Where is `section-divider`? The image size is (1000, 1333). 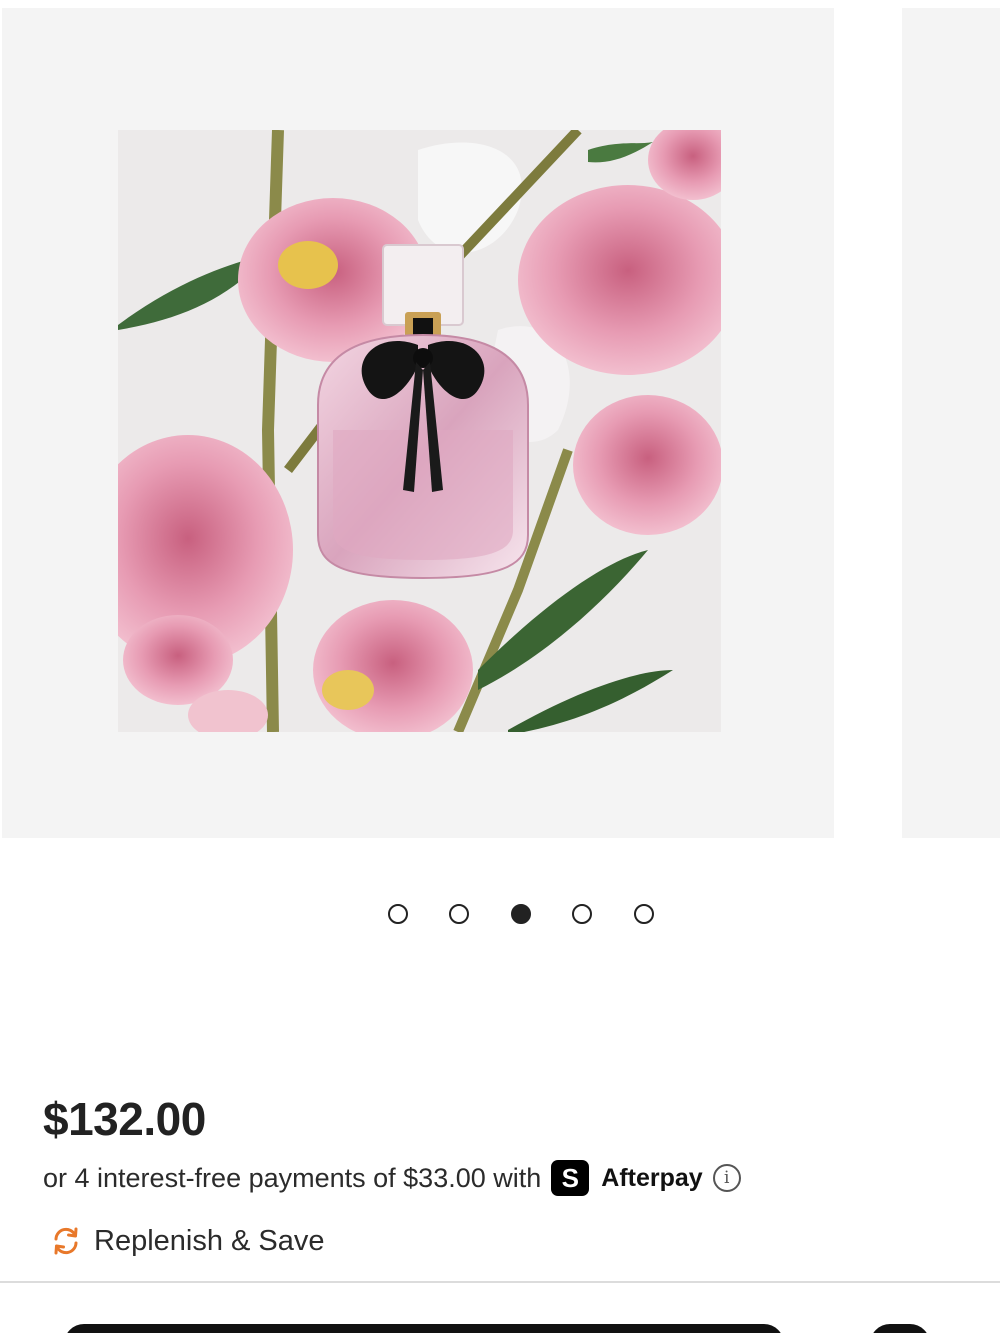
section-divider is located at coordinates (500, 1282).